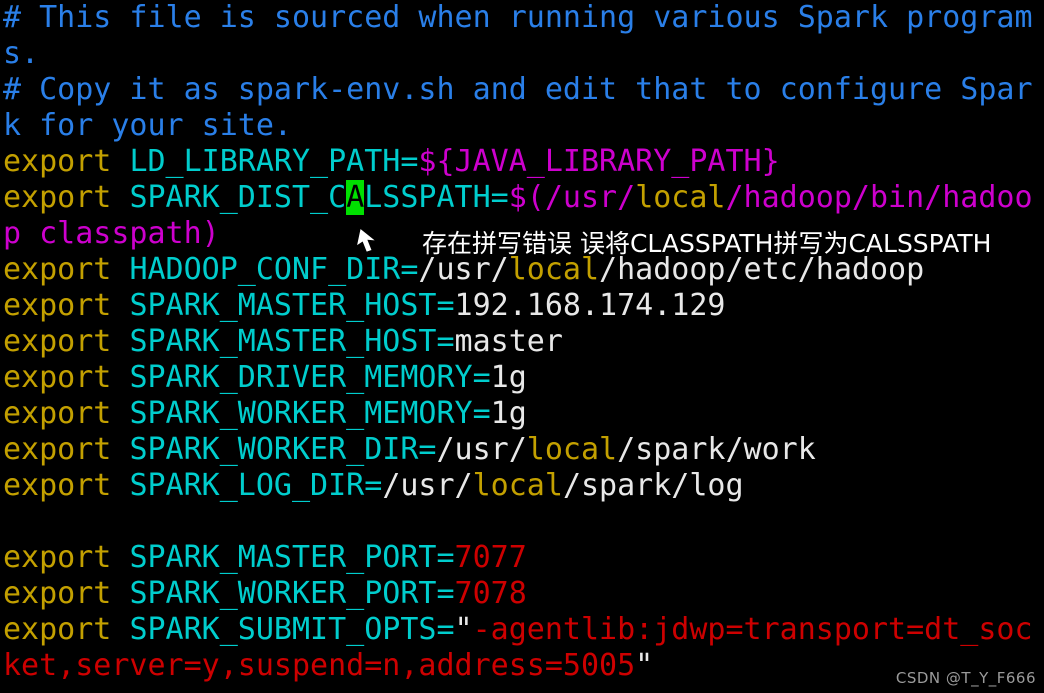 The image size is (1044, 693). What do you see at coordinates (522, 126) in the screenshot?
I see `code-line: k for your site.` at bounding box center [522, 126].